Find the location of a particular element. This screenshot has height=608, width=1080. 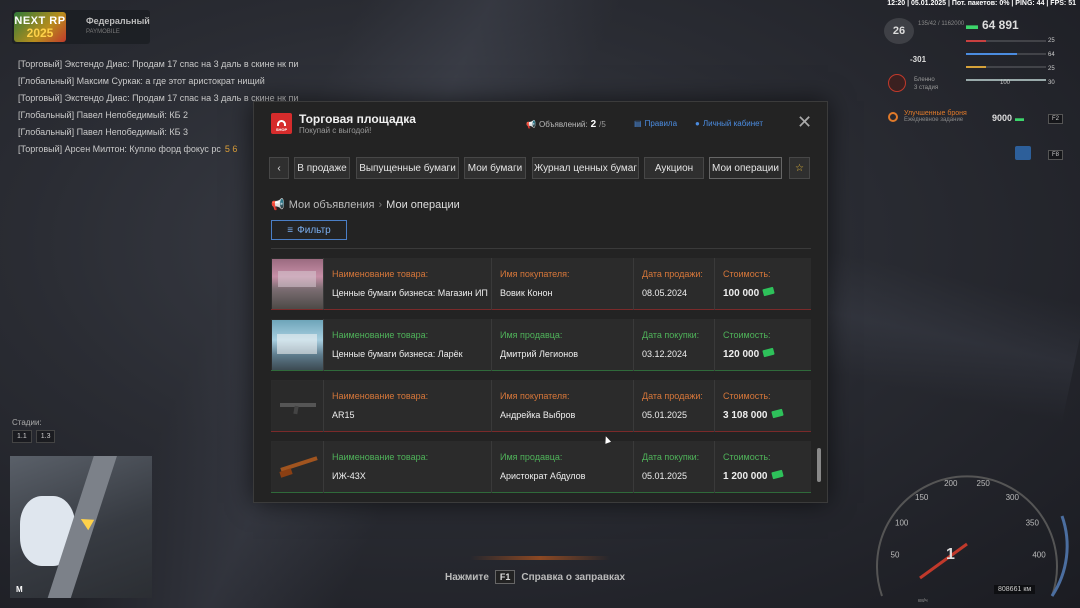

task-reward: 9000 ▬ is located at coordinates (1008, 118).